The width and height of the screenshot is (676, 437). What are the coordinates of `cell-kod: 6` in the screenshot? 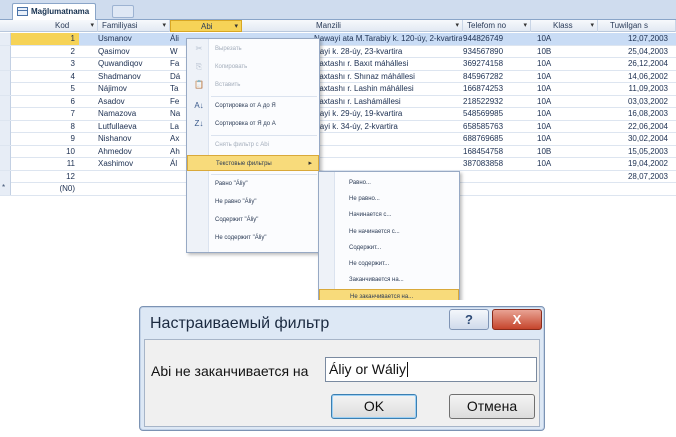 It's located at (45, 102).